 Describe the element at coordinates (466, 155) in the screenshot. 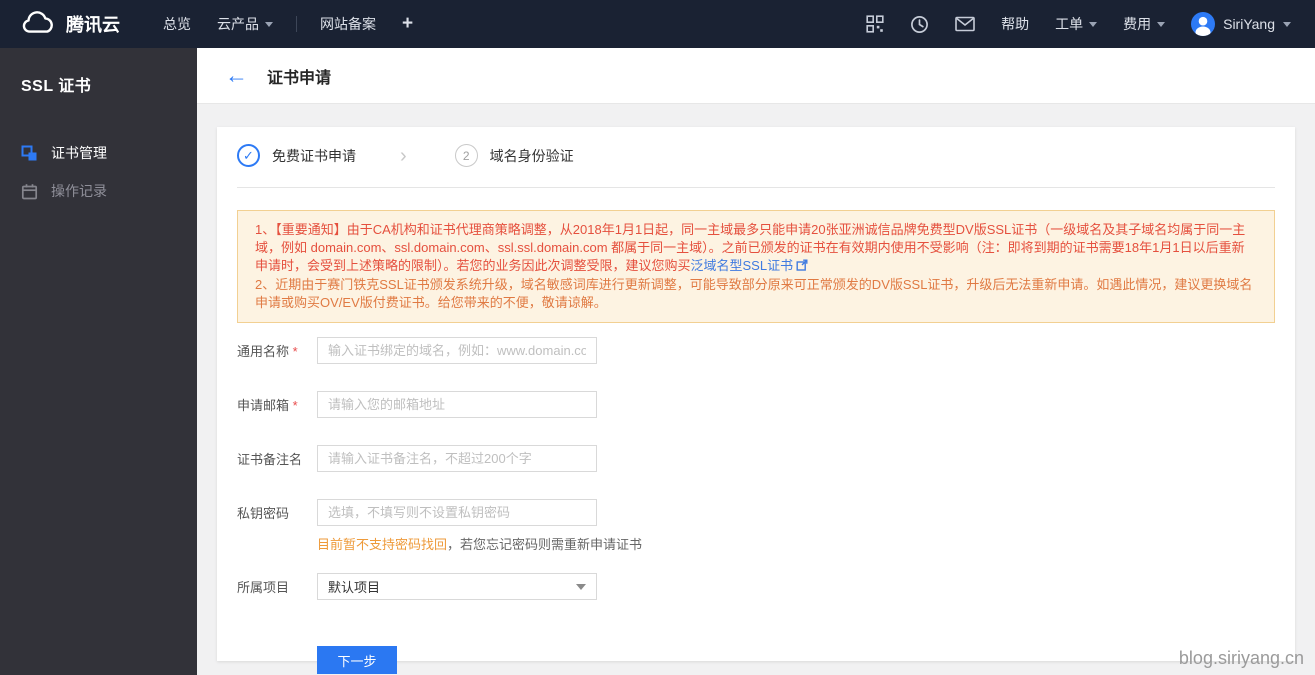

I see `step2-number: 2` at that location.